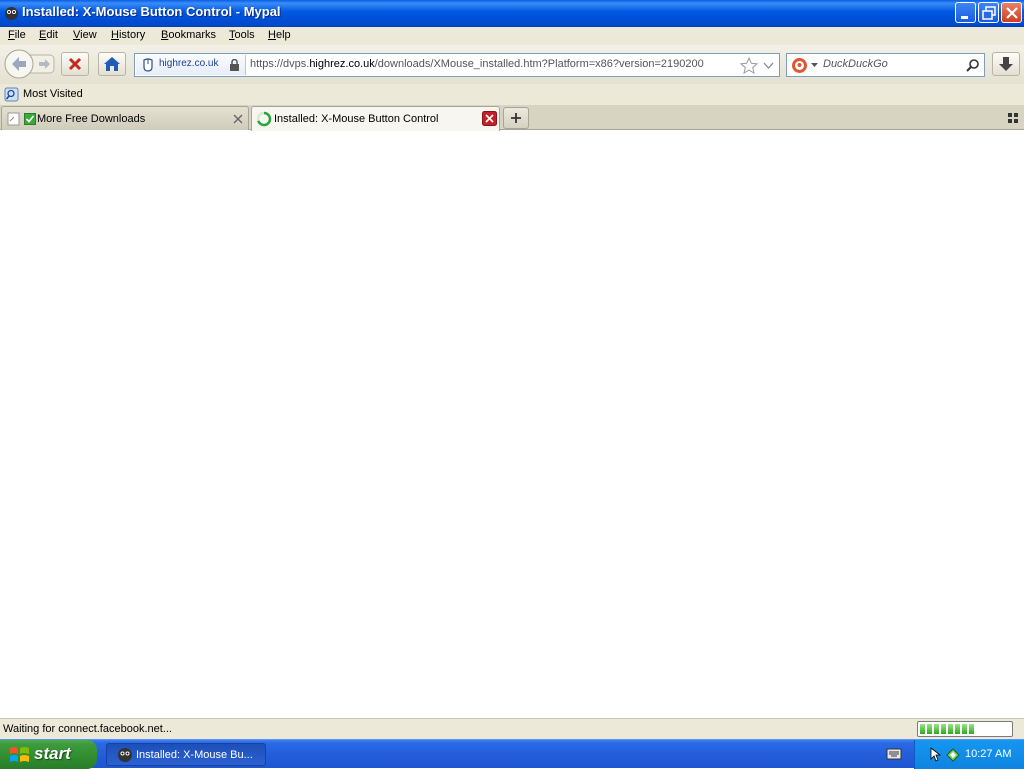  What do you see at coordinates (234, 65) in the screenshot?
I see `lock-icon` at bounding box center [234, 65].